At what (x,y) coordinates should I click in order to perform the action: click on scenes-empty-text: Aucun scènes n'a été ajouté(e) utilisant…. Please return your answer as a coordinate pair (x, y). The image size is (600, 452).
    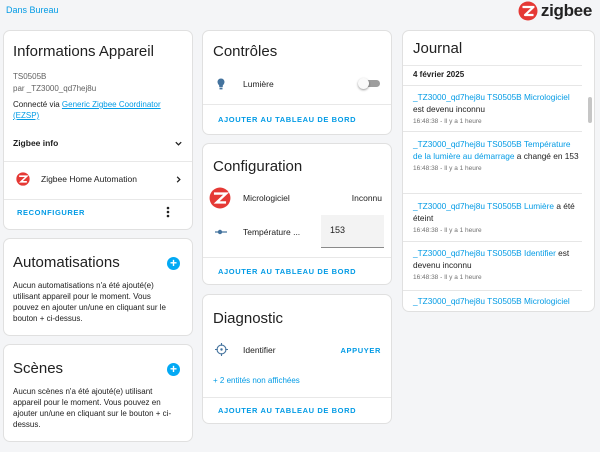
    Looking at the image, I should click on (92, 408).